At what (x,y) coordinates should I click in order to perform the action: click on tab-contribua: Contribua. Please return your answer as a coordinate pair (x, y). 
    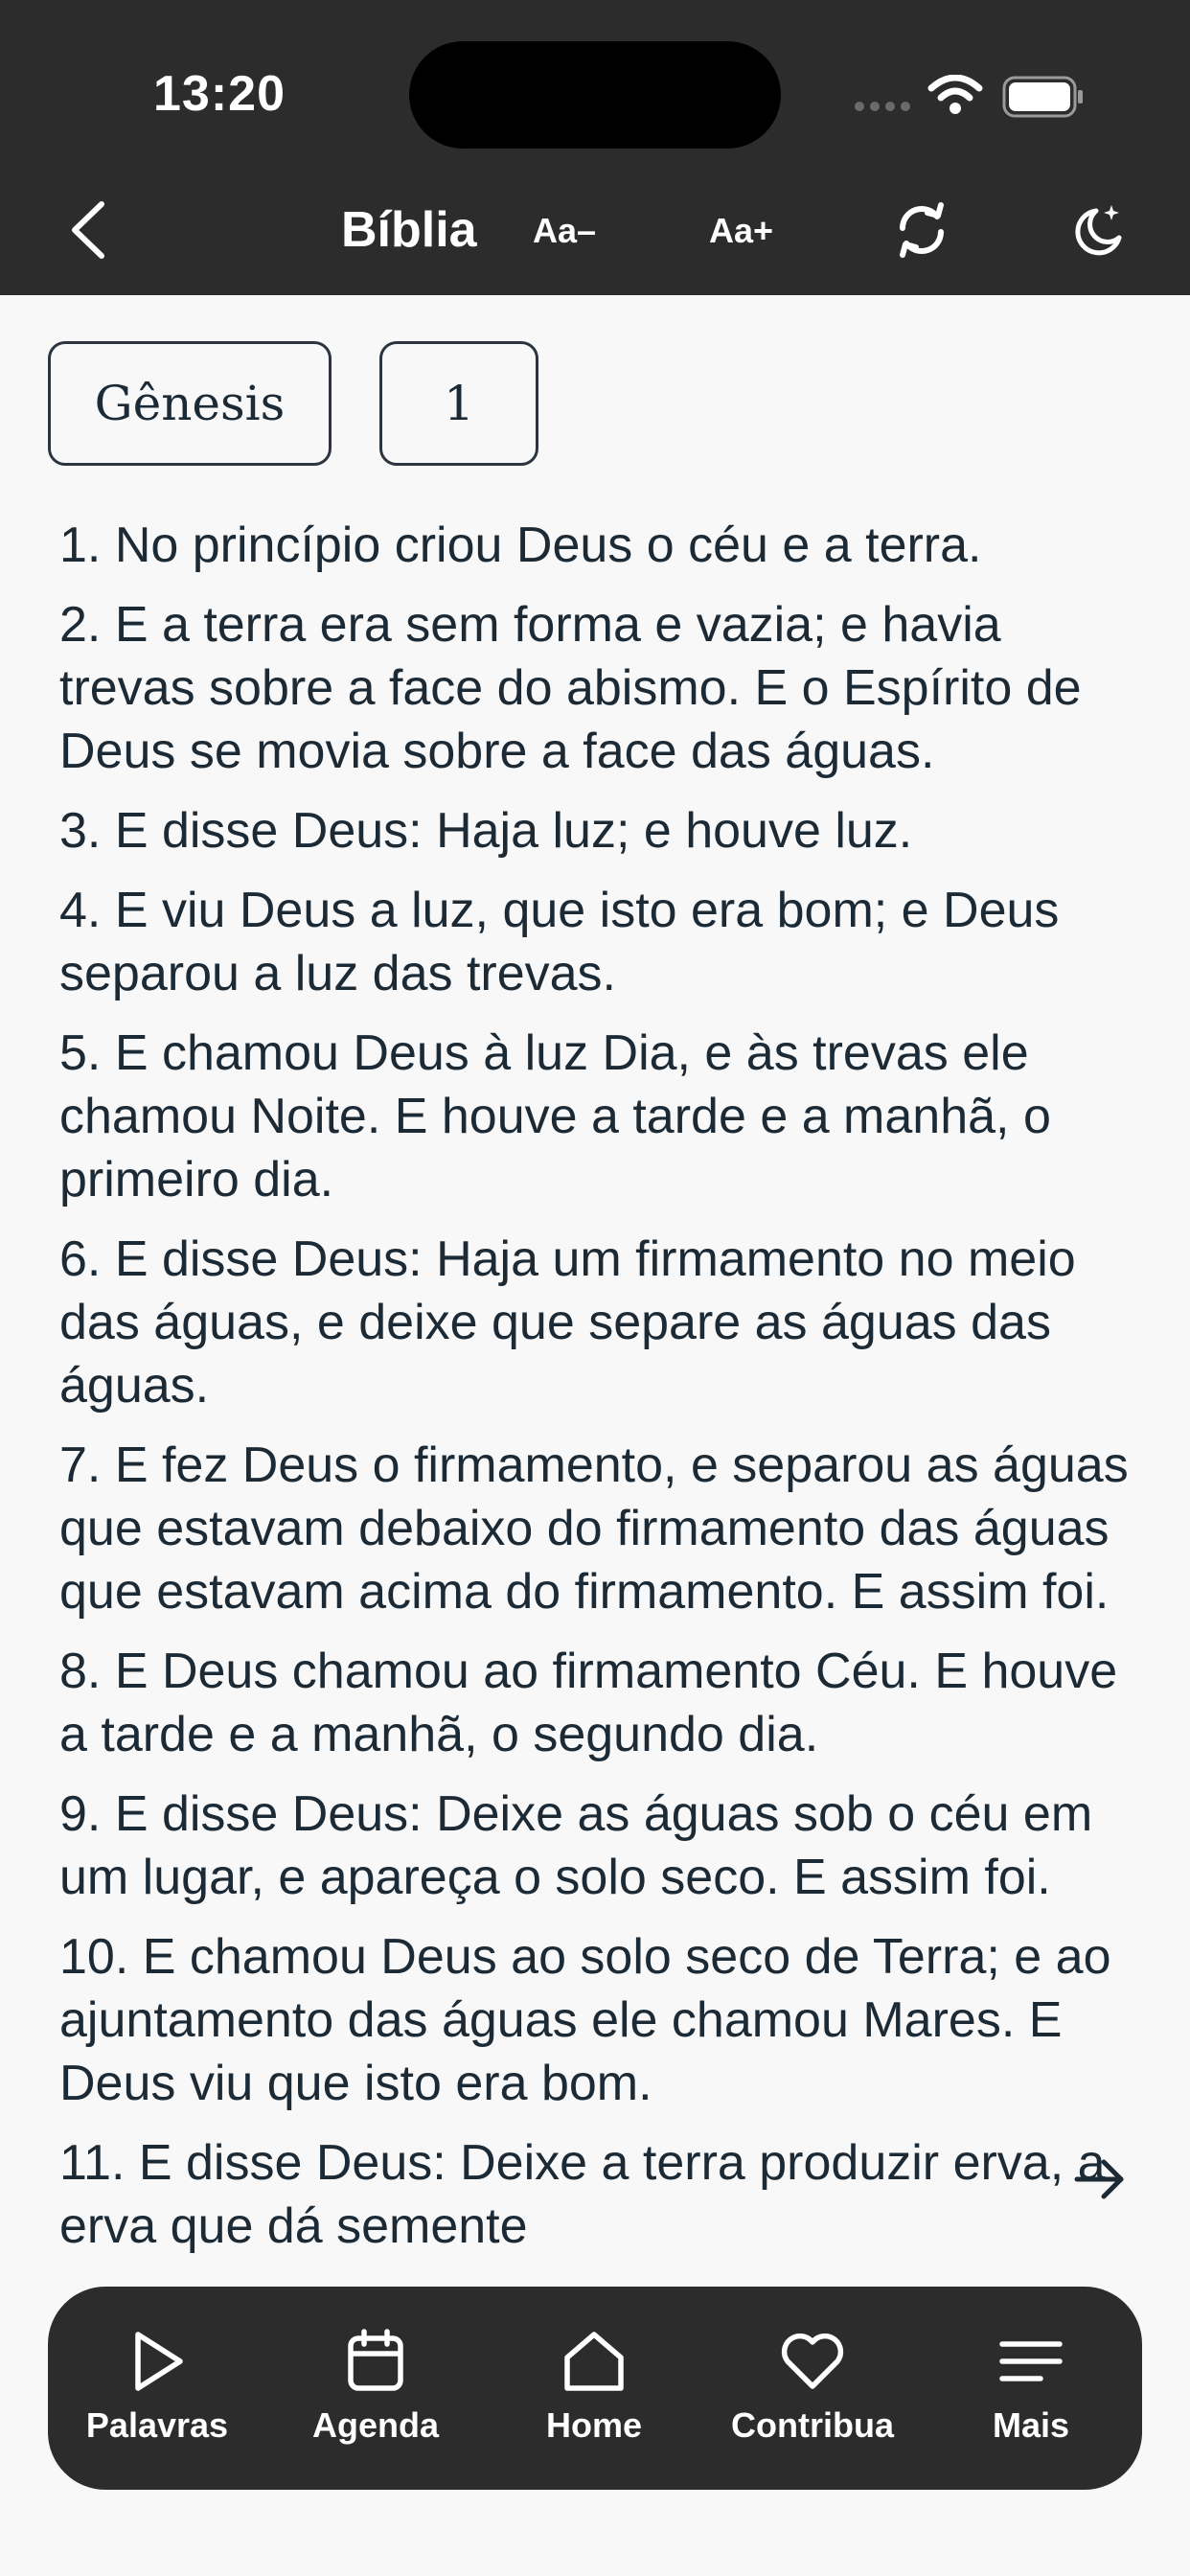
    Looking at the image, I should click on (812, 2388).